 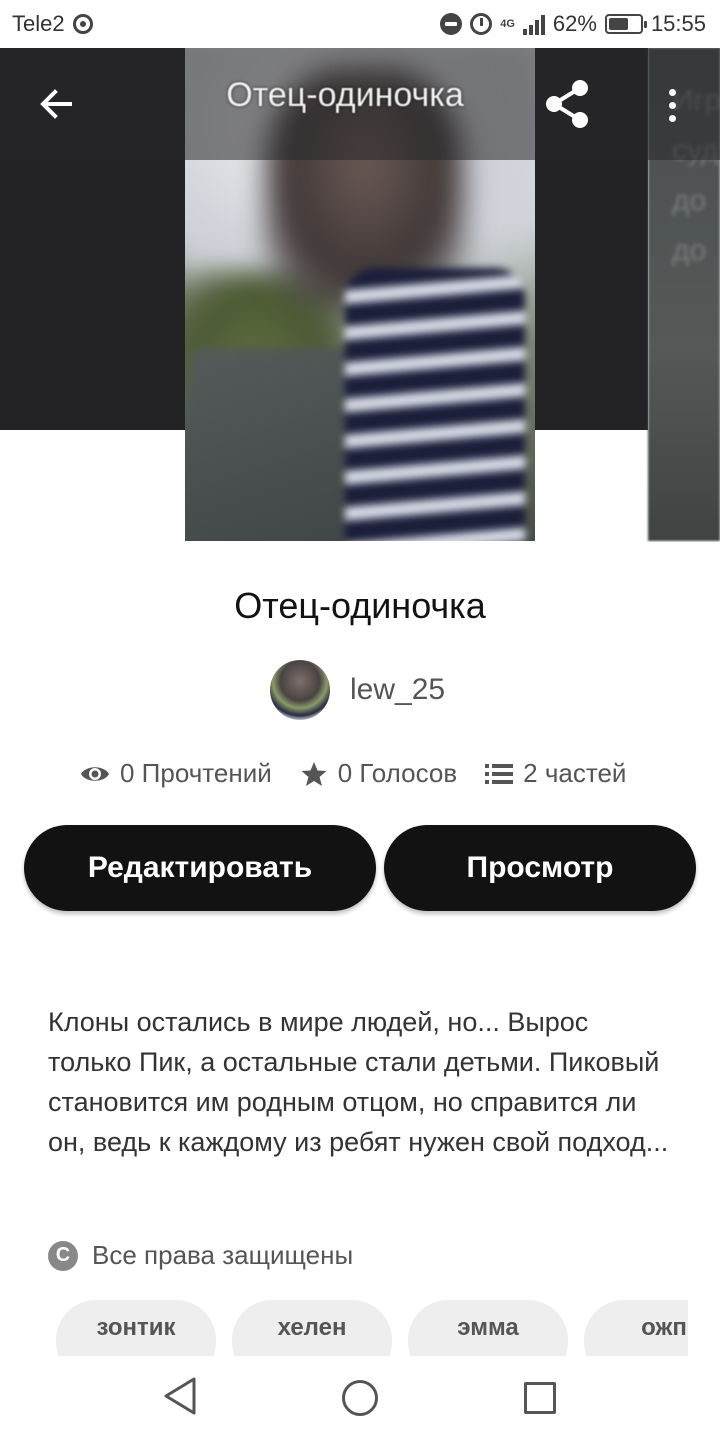 I want to click on star-icon, so click(x=314, y=773).